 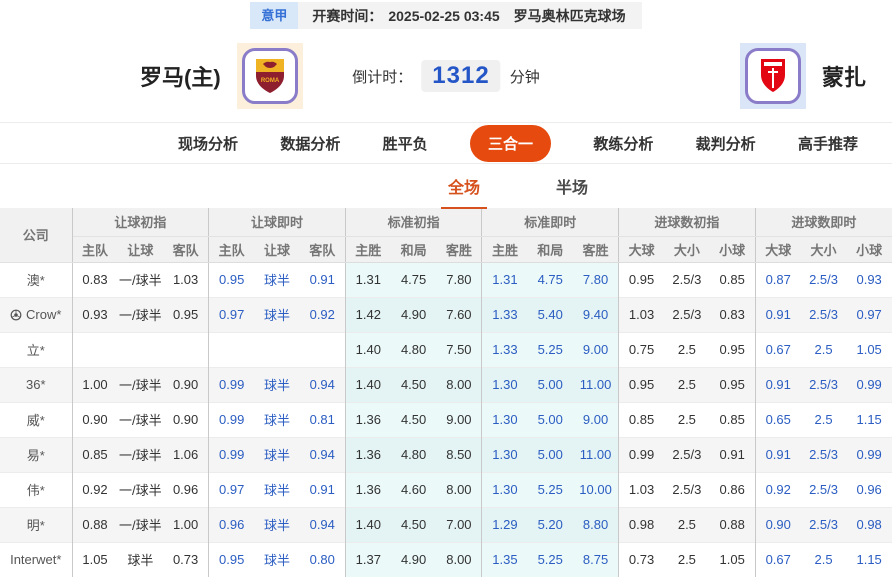 What do you see at coordinates (310, 143) in the screenshot?
I see `nav-tab-数据分析: 数据分析` at bounding box center [310, 143].